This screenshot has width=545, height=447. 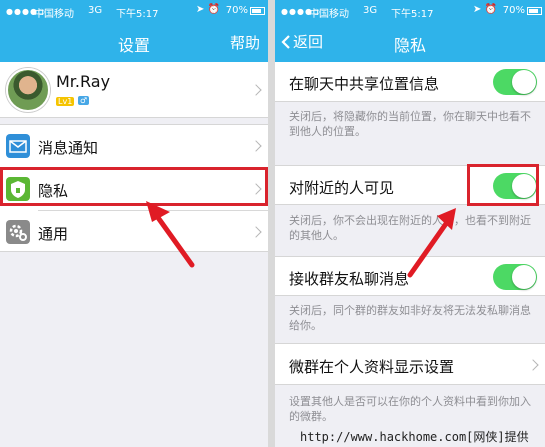 I want to click on profile-name: Mr.Ray, so click(x=83, y=81).